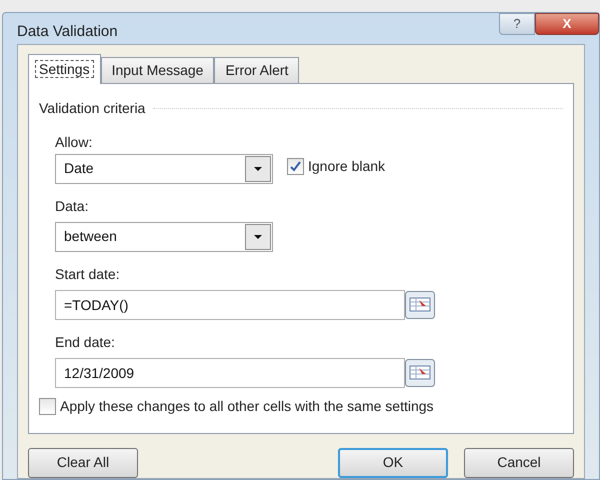  I want to click on dropdown: Date, so click(164, 169).